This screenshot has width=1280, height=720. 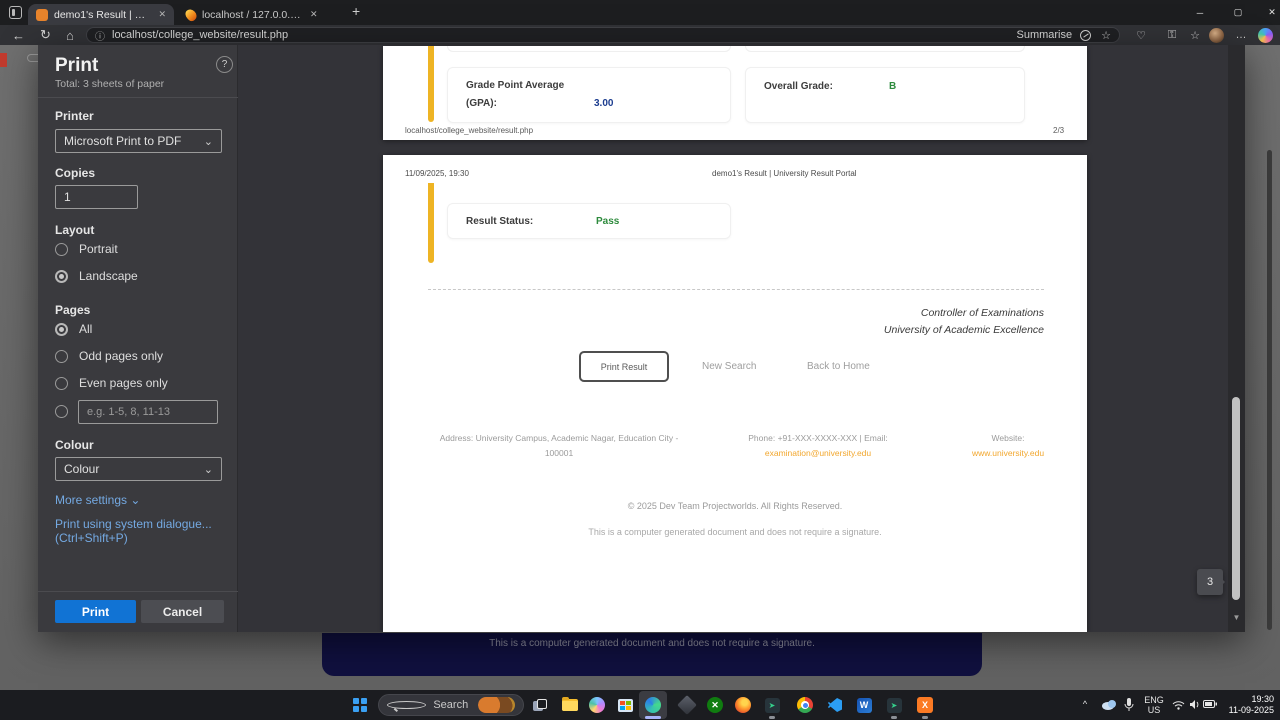 I want to click on radio-pages-even: Even pages only, so click(x=111, y=383).